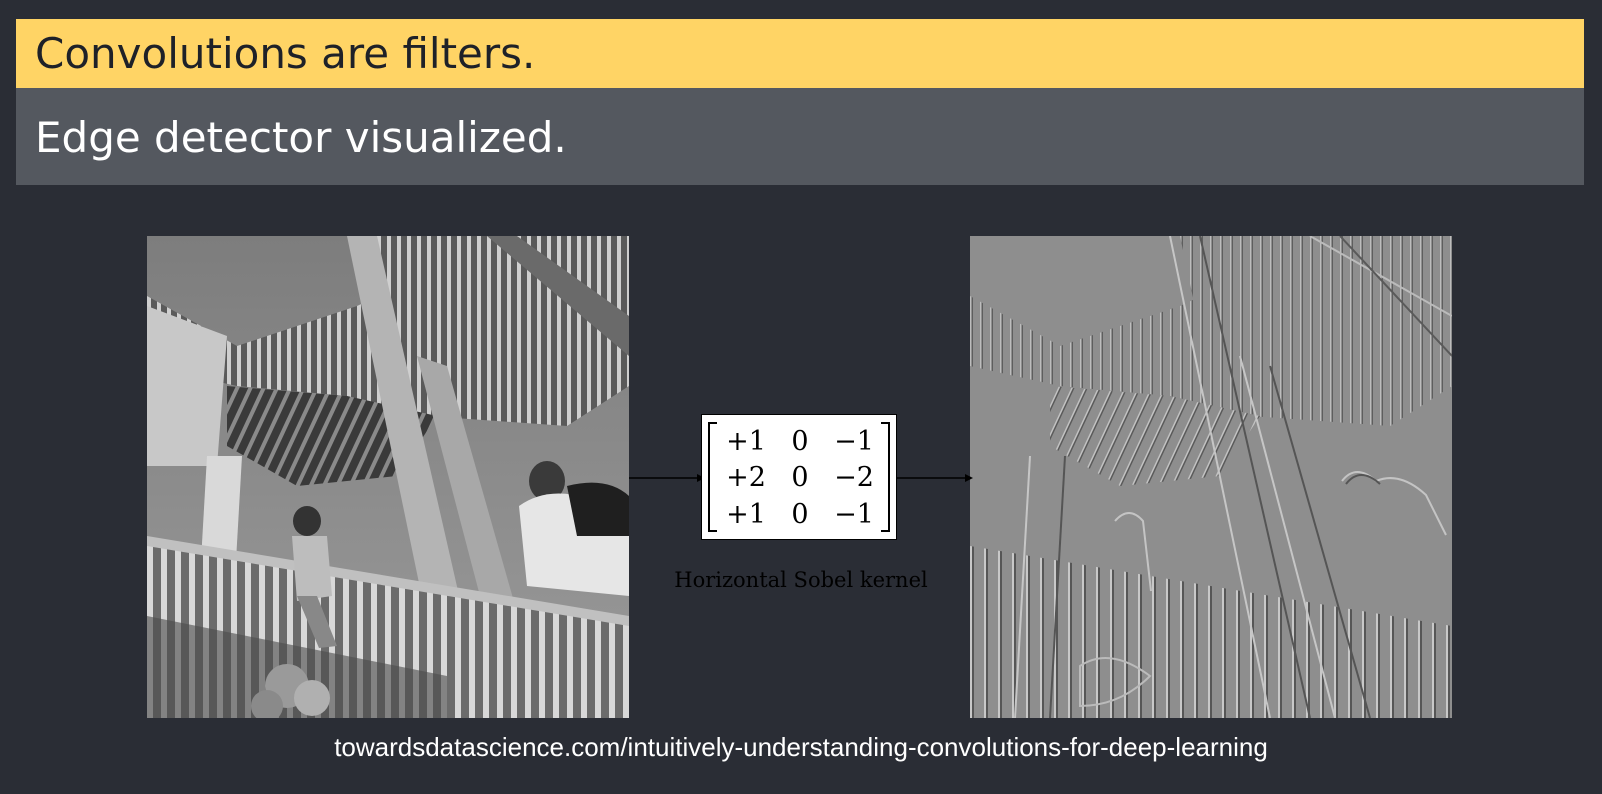 Image resolution: width=1602 pixels, height=794 pixels. Describe the element at coordinates (285, 53) in the screenshot. I see `slide-title: Convolutions are filters.` at that location.